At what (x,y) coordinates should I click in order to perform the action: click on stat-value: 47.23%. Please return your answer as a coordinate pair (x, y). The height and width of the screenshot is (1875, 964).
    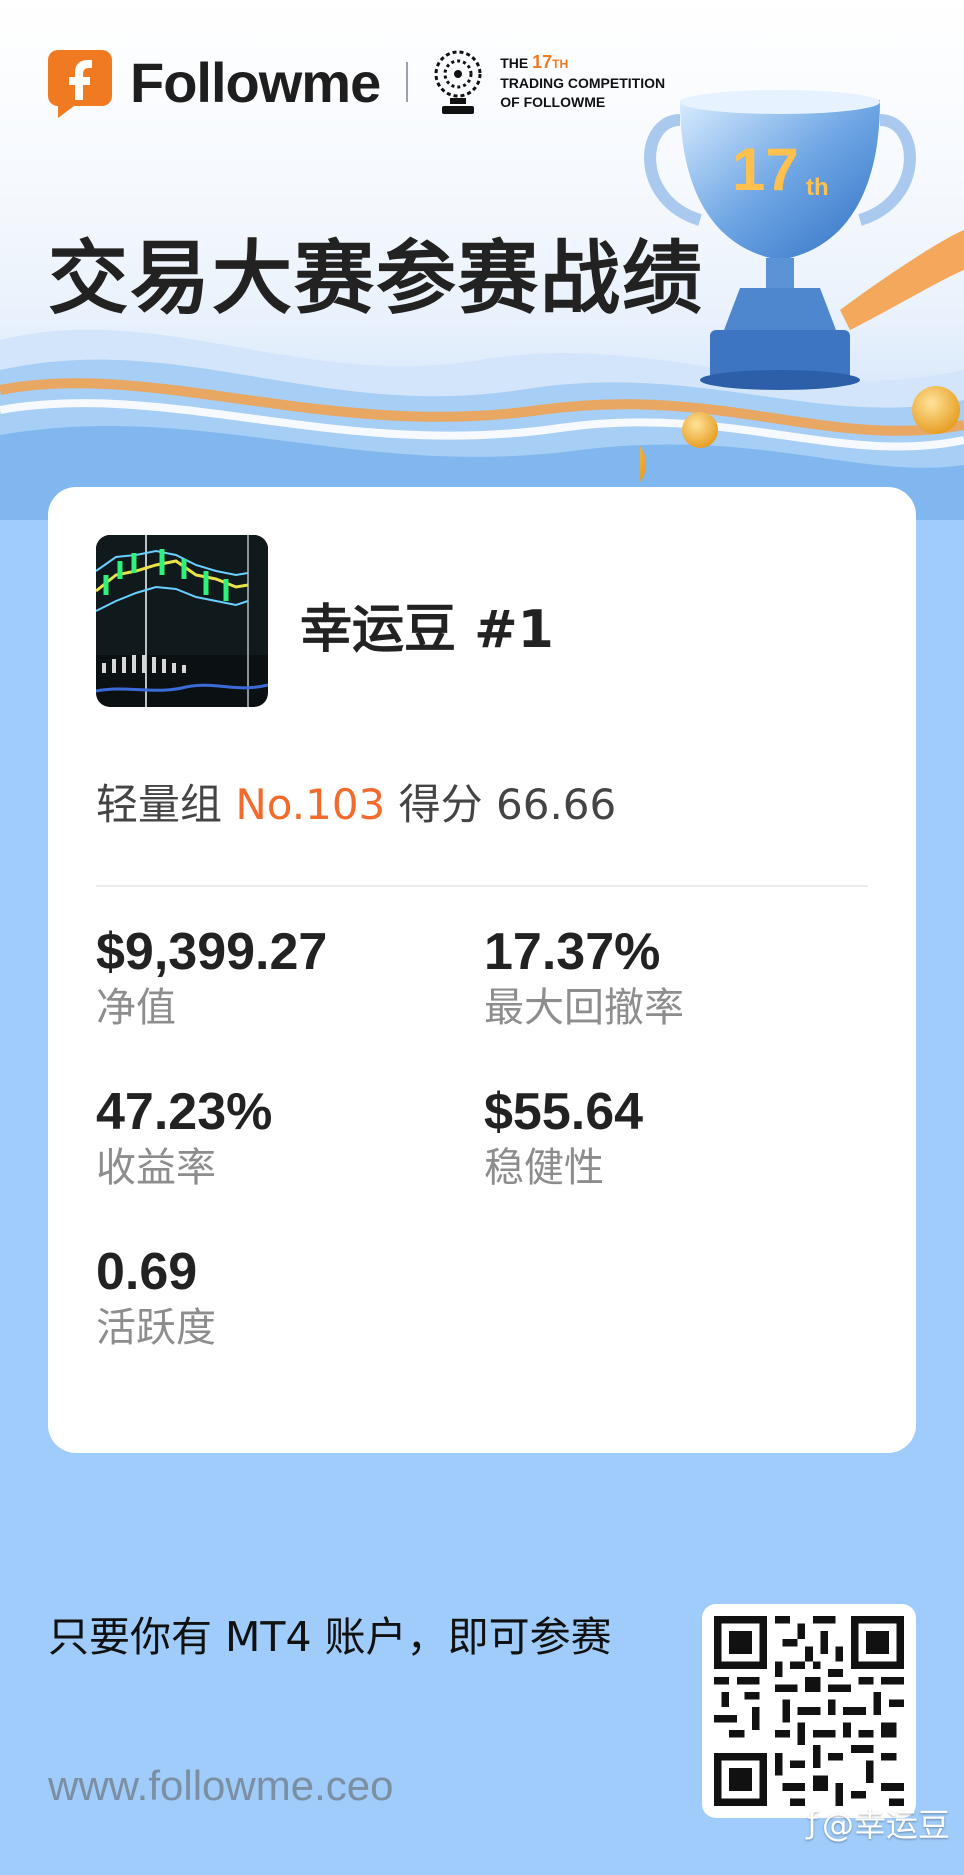
    Looking at the image, I should click on (184, 1112).